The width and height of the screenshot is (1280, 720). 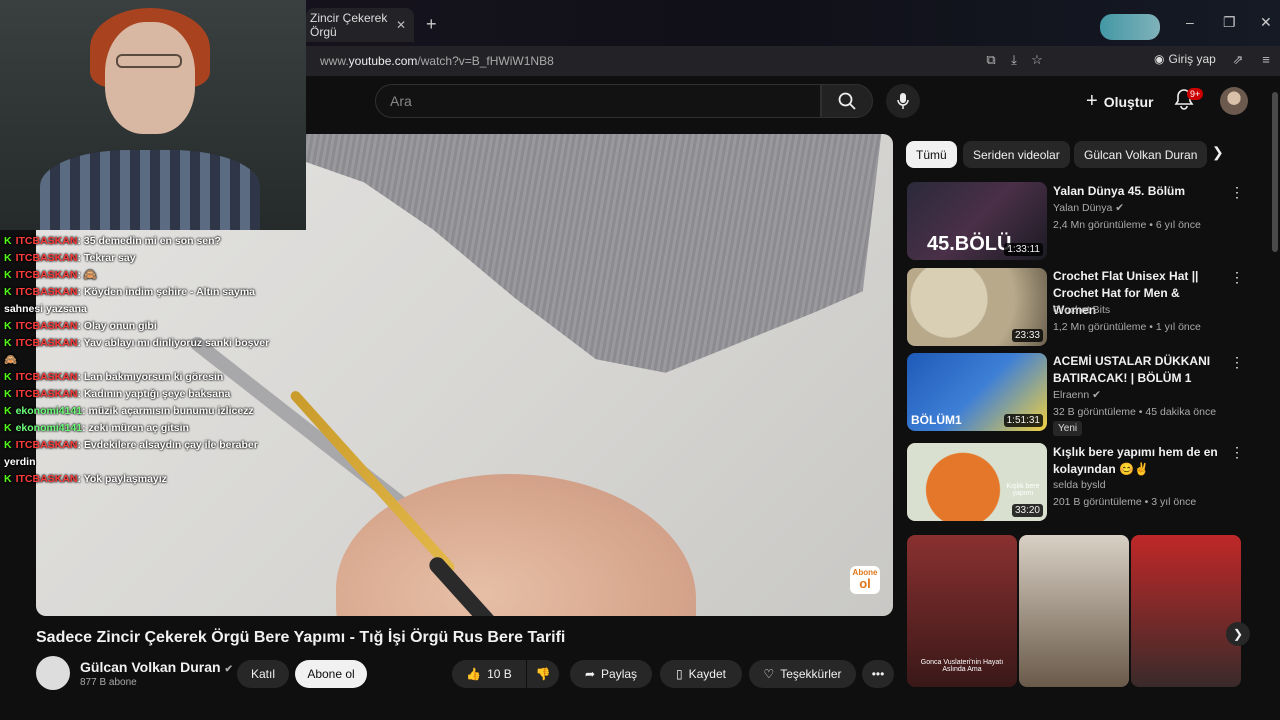 What do you see at coordinates (150, 190) in the screenshot?
I see `streamer-shirt` at bounding box center [150, 190].